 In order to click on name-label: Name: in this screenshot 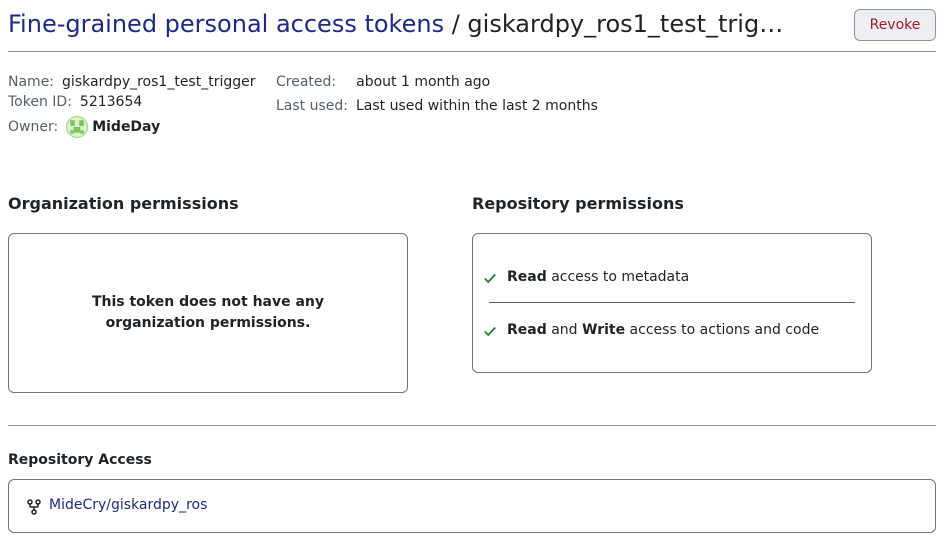, I will do `click(31, 81)`.